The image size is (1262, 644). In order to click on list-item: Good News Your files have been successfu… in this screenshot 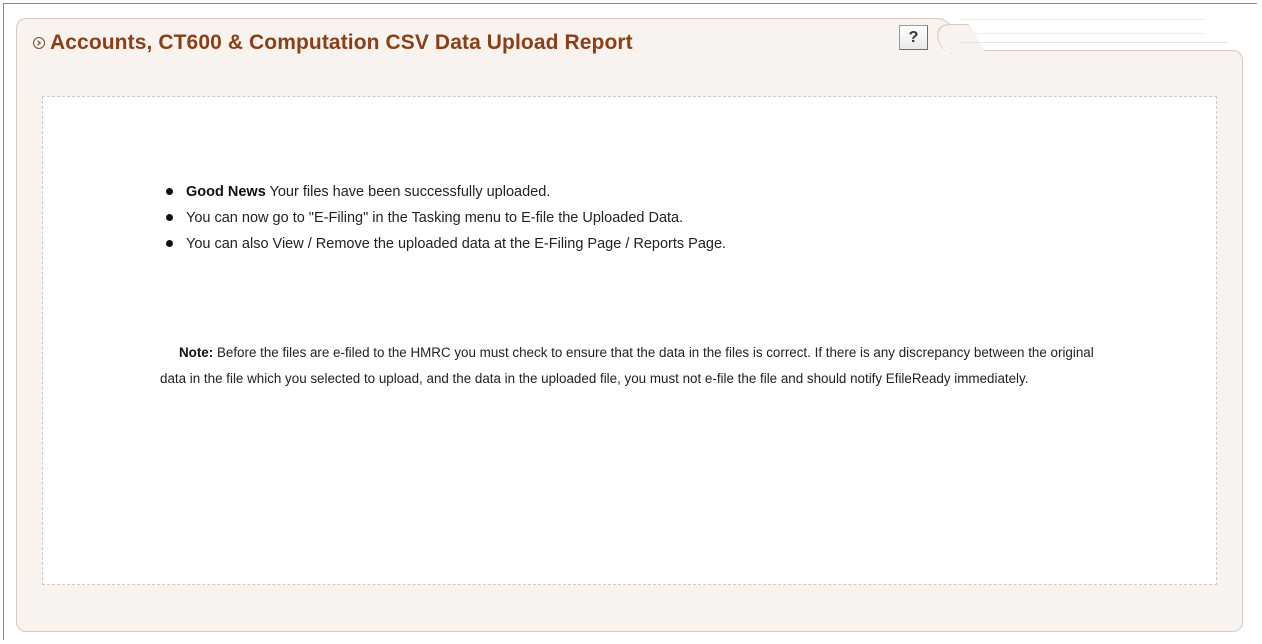, I will do `click(444, 196)`.